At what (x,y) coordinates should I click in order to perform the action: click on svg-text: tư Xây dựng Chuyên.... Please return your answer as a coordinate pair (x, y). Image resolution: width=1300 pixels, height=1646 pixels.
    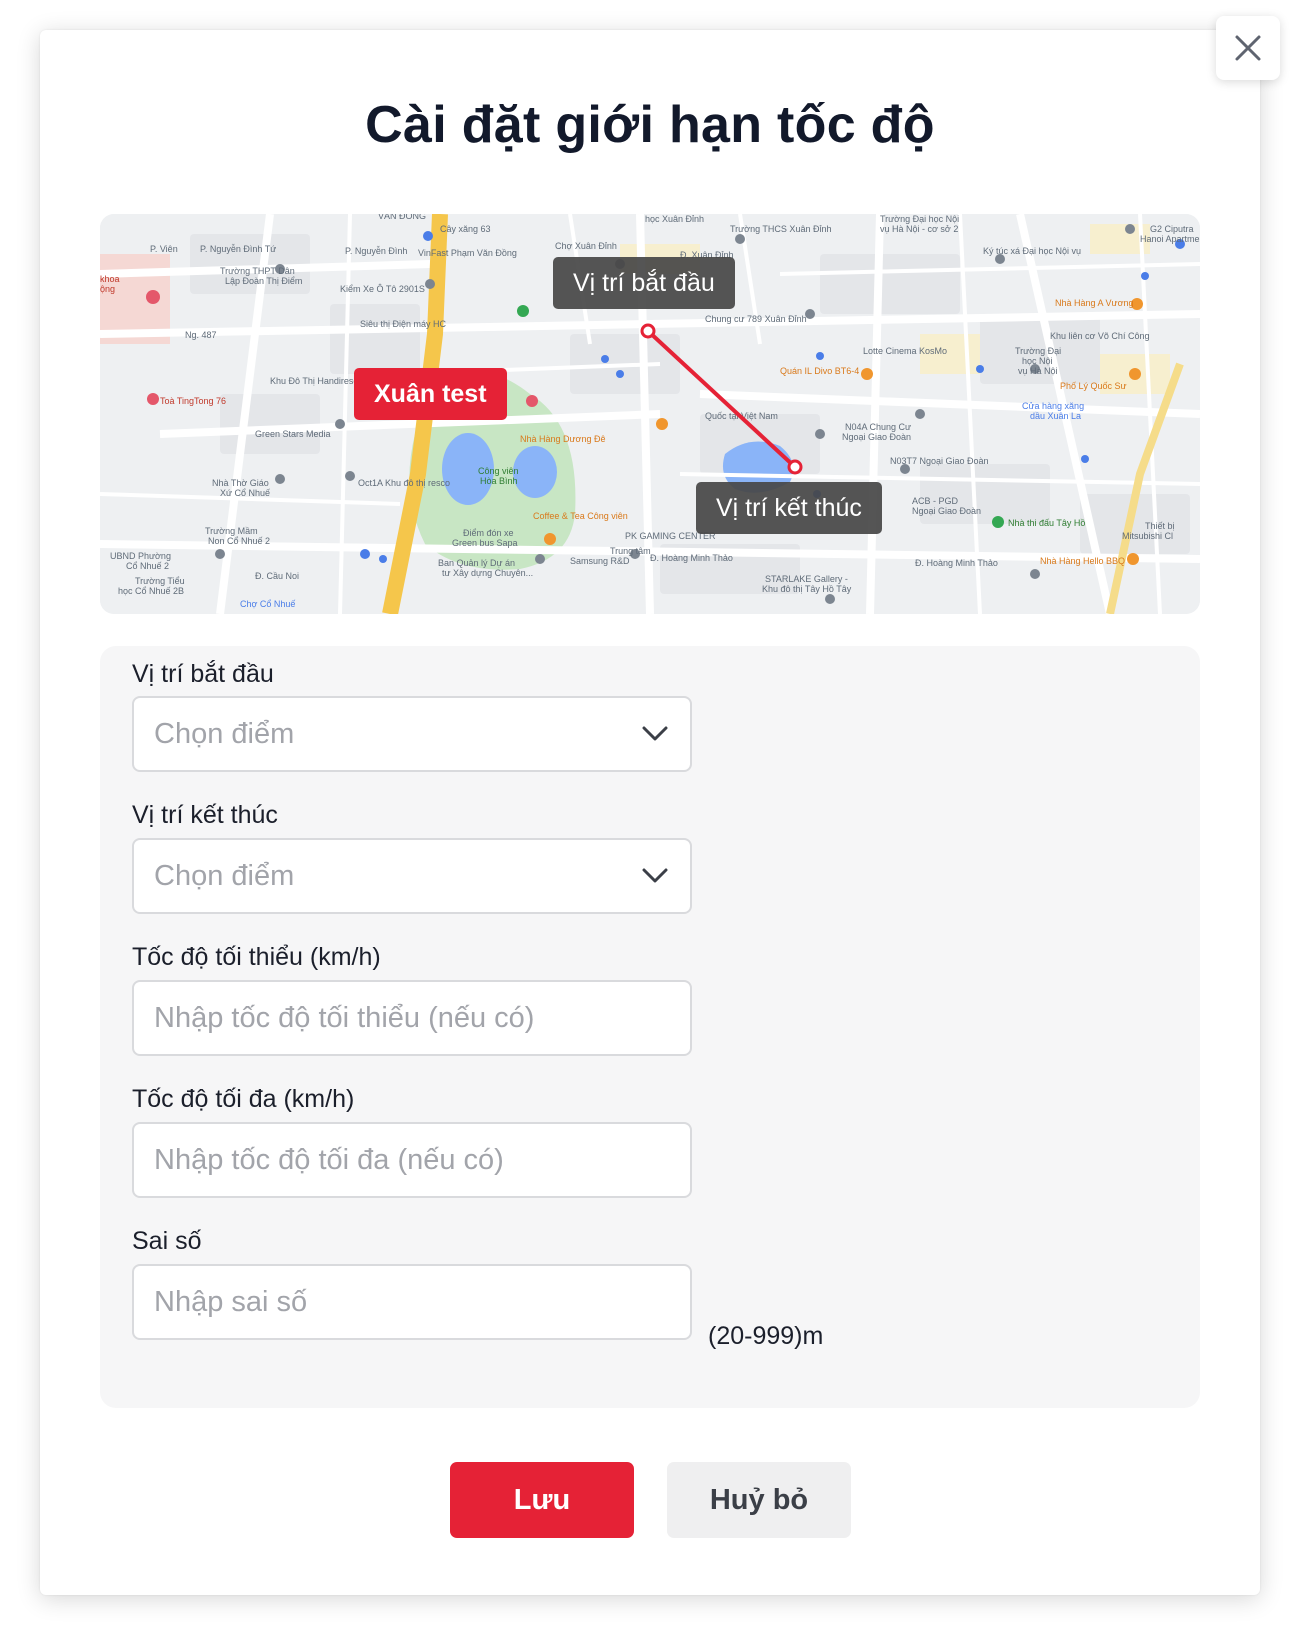
    Looking at the image, I should click on (487, 573).